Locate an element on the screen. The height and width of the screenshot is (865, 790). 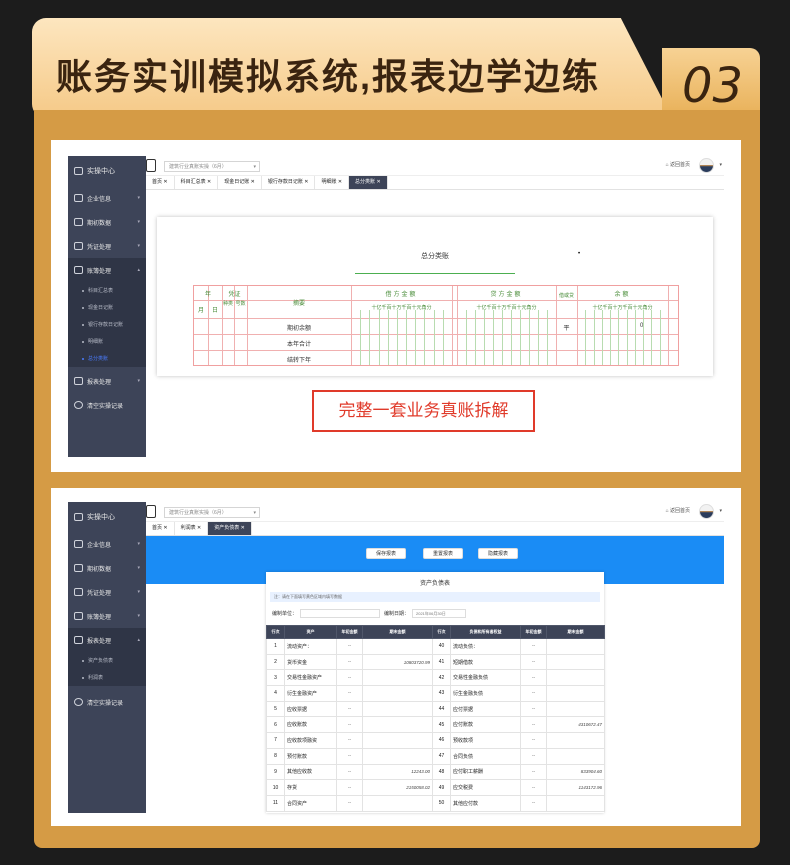
ledger-debit-digits: 十亿千百十万千百十元角分 is located at coordinates (401, 308).